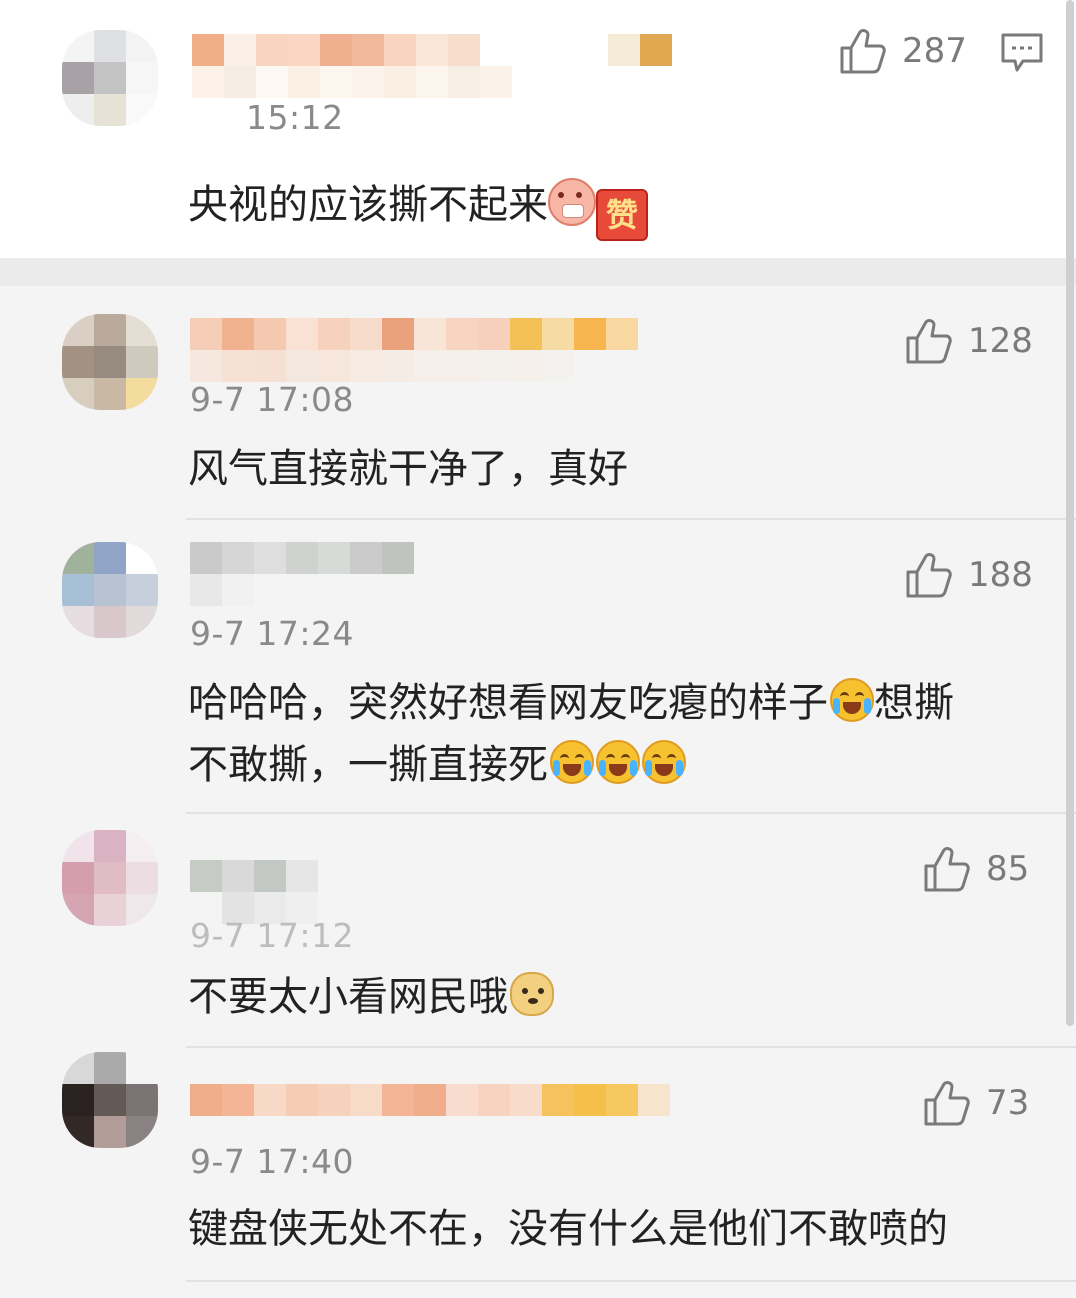 Image resolution: width=1076 pixels, height=1298 pixels. Describe the element at coordinates (975, 869) in the screenshot. I see `like-button: 85` at that location.